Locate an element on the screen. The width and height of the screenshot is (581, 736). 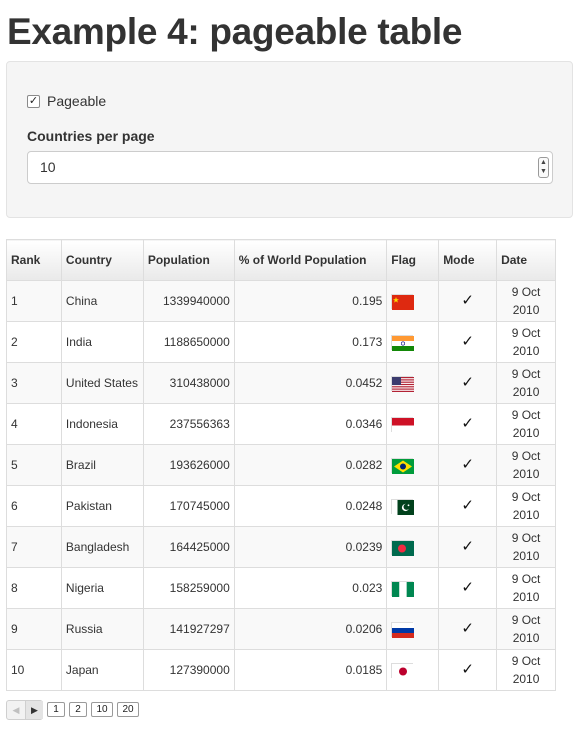
table-row: 9 Russia 141927297 0.0206 ✓ 9 Oct 2010 is located at coordinates (281, 629).